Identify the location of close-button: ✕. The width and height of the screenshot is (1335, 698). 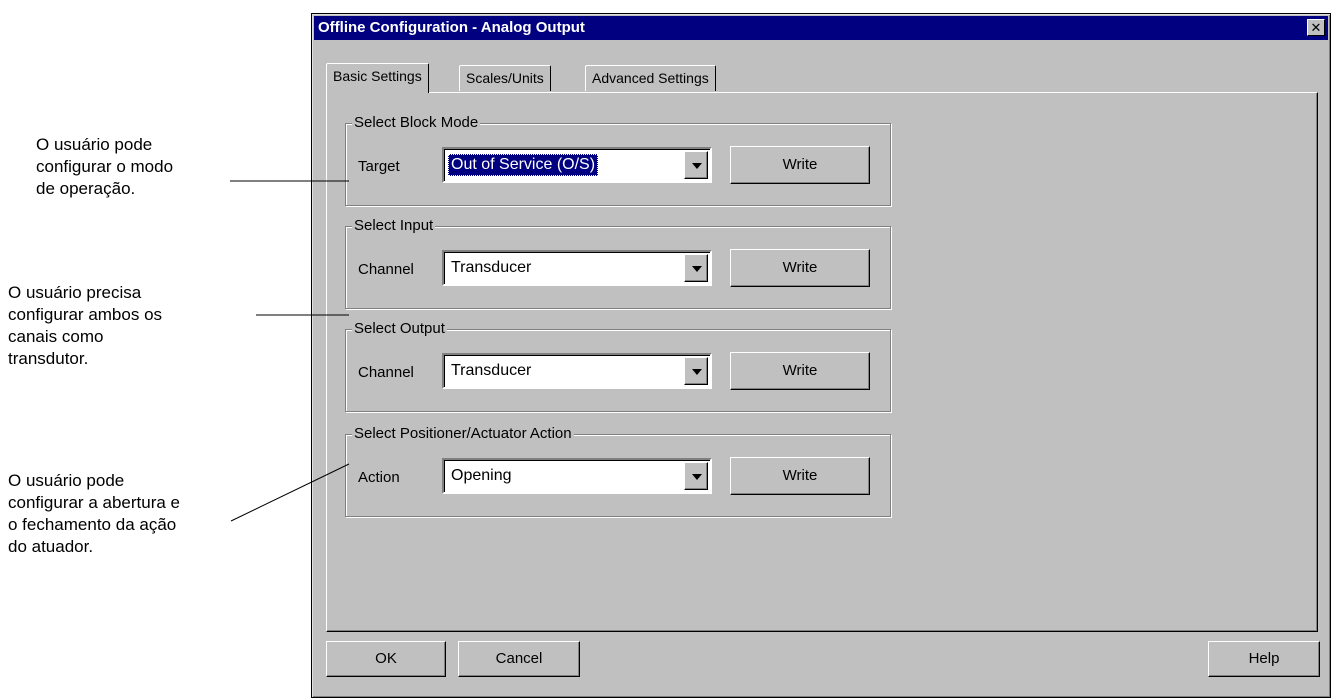
(1316, 27).